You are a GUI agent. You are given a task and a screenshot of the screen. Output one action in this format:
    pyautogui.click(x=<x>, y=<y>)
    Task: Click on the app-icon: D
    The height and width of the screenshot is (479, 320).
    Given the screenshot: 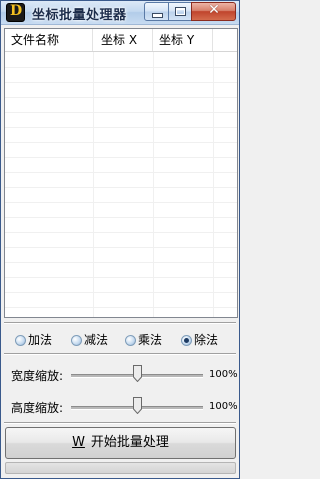 What is the action you would take?
    pyautogui.click(x=15, y=12)
    